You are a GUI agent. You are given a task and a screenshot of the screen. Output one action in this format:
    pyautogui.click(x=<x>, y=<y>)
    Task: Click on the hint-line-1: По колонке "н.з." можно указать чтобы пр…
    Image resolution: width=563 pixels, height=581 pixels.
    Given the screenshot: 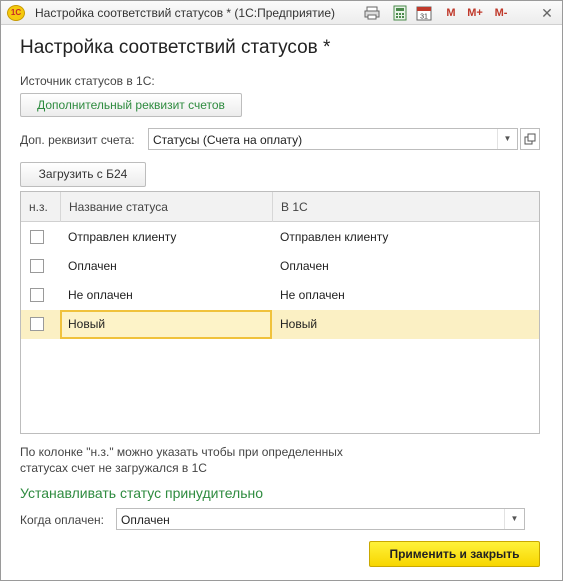 What is the action you would take?
    pyautogui.click(x=181, y=452)
    